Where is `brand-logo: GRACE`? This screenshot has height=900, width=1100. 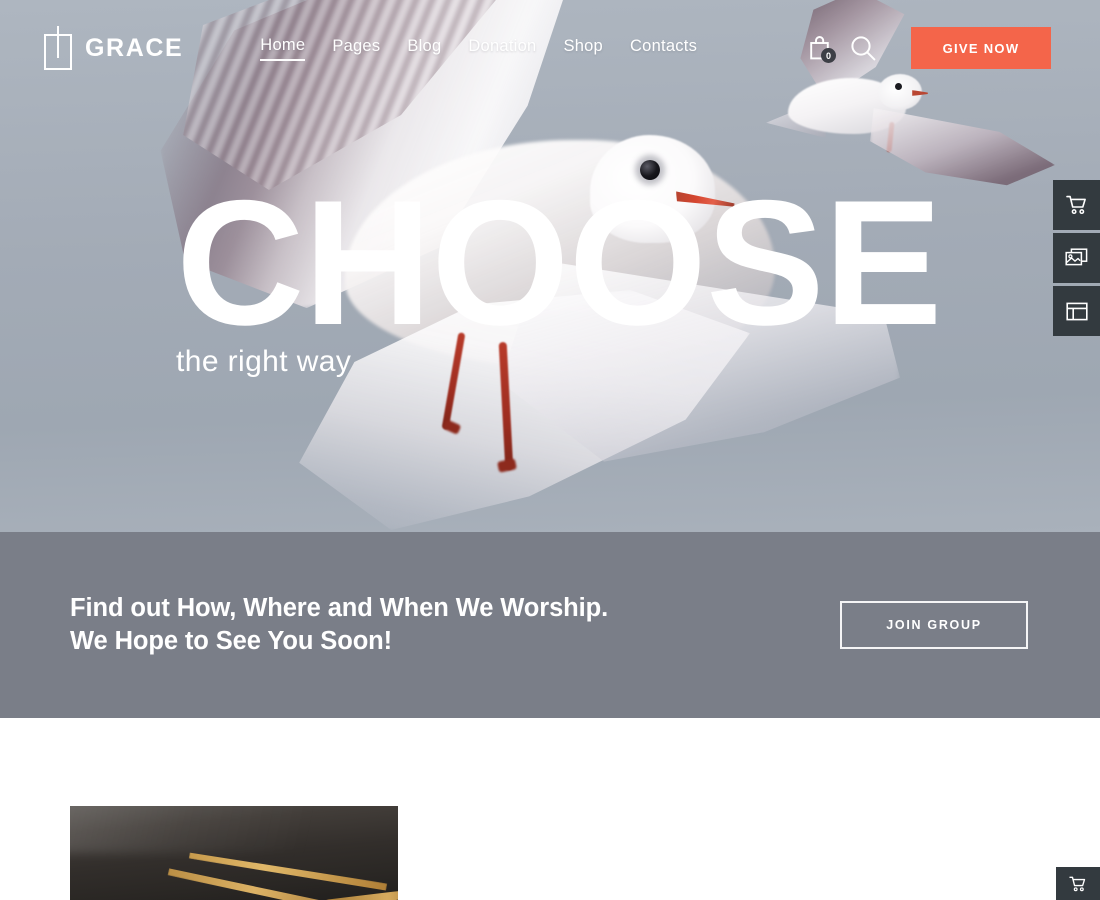 brand-logo: GRACE is located at coordinates (113, 48).